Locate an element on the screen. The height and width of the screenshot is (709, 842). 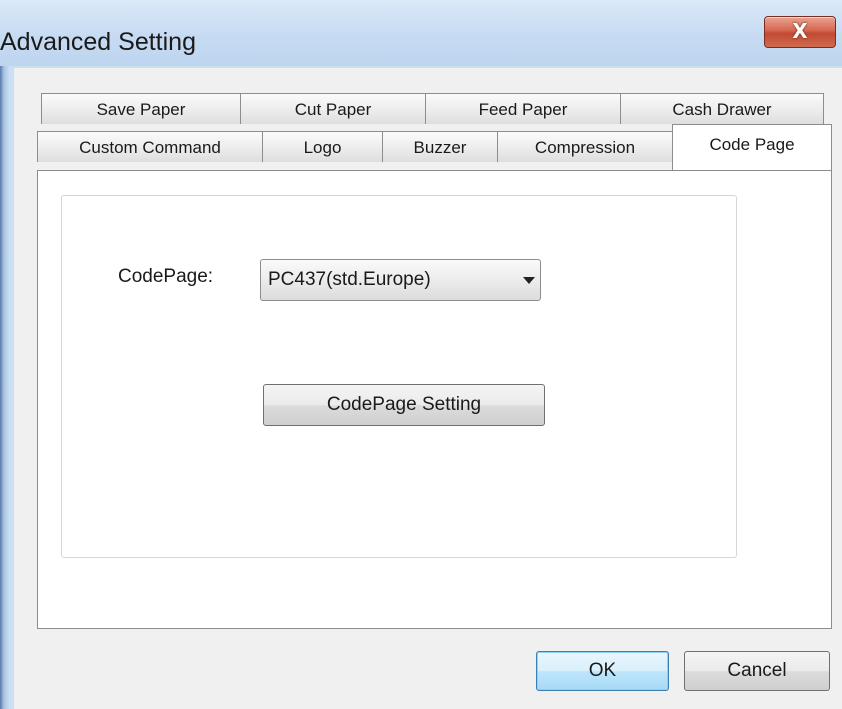
tab-label: Cut Paper is located at coordinates (333, 109).